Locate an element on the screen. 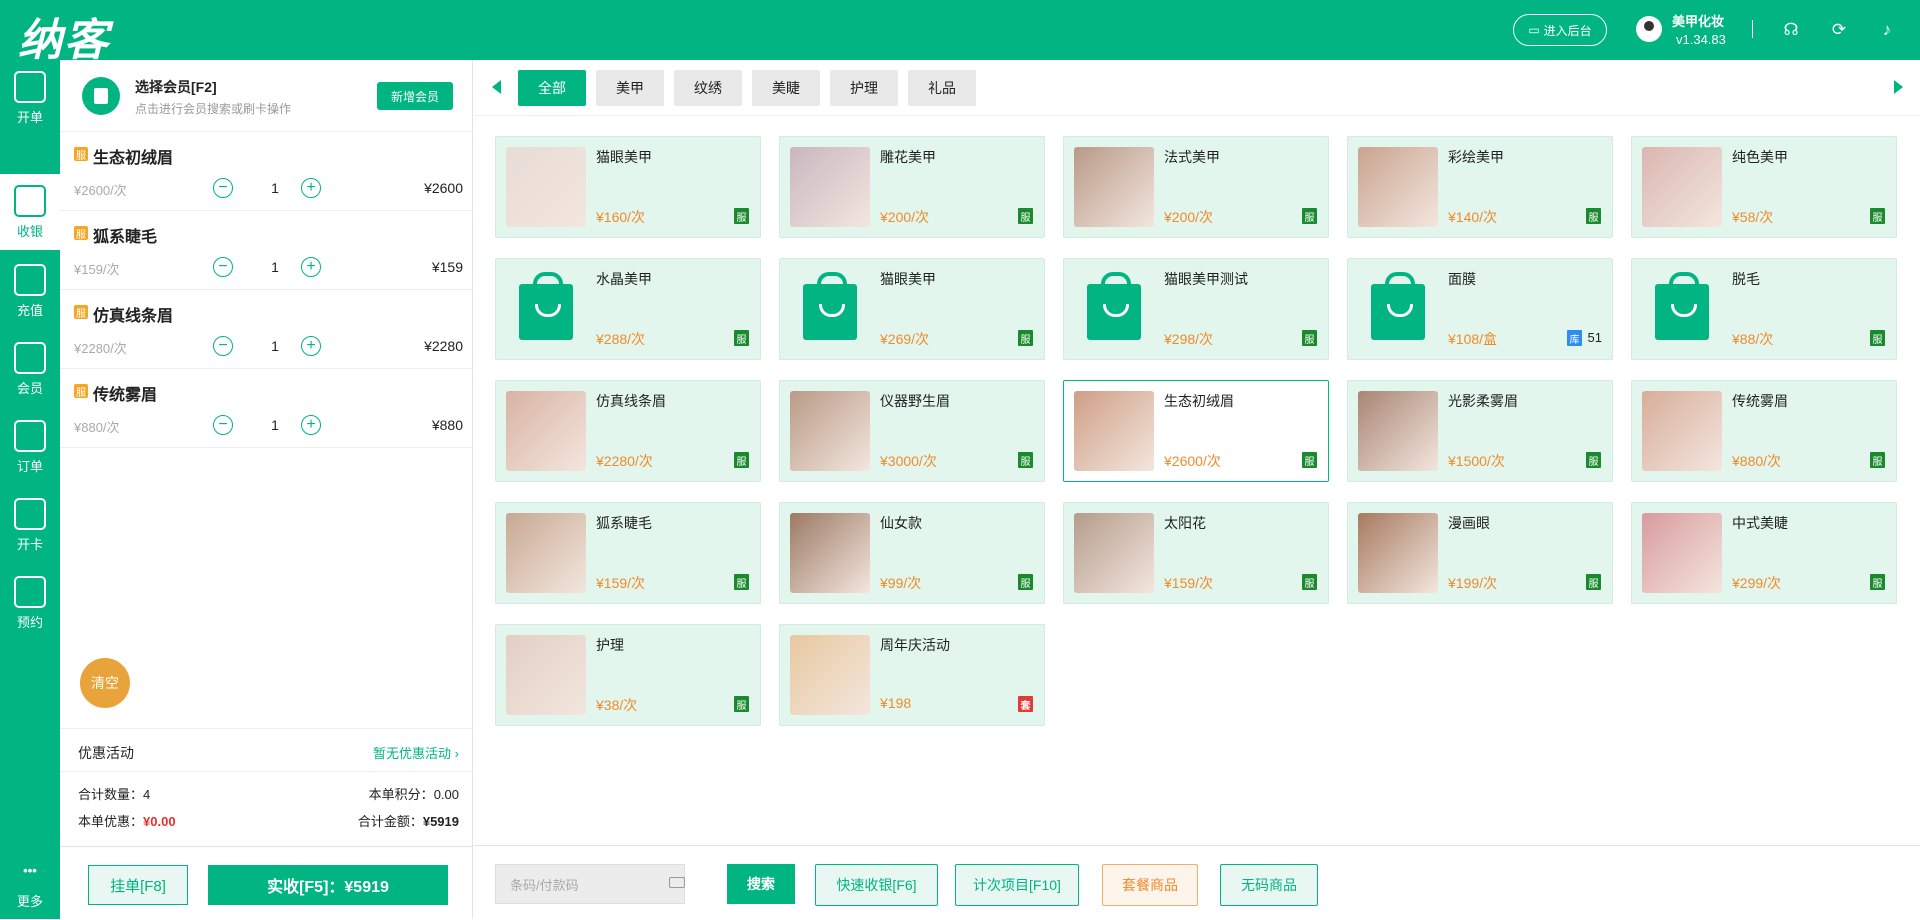 The width and height of the screenshot is (1920, 920). enter-backend-button: ▭ 进入后台 is located at coordinates (1560, 30).